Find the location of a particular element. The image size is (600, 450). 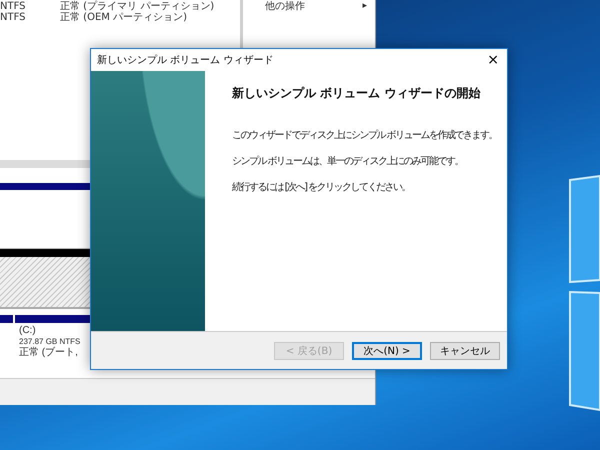

wizard-button: キャンセル is located at coordinates (465, 351).